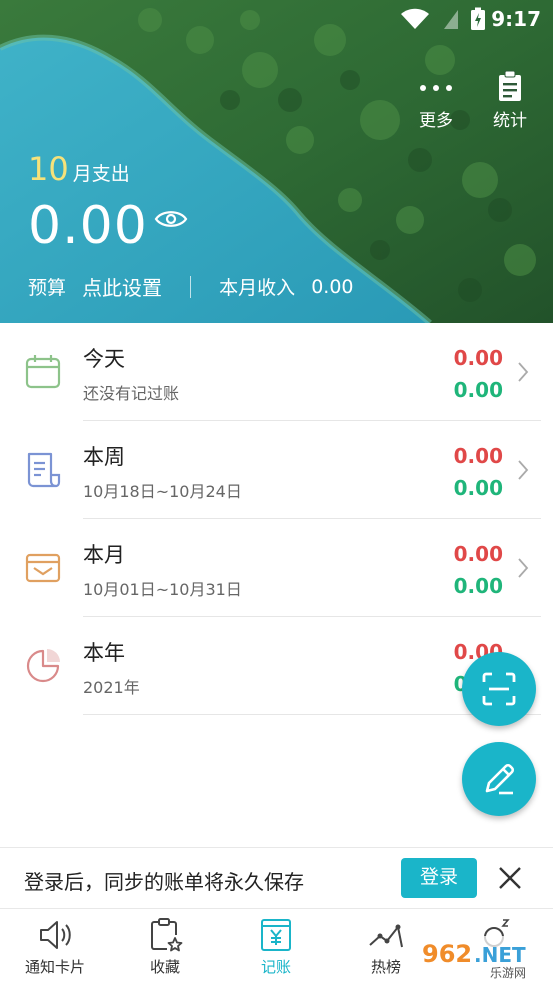  What do you see at coordinates (122, 288) in the screenshot?
I see `set-budget-link: 点此设置` at bounding box center [122, 288].